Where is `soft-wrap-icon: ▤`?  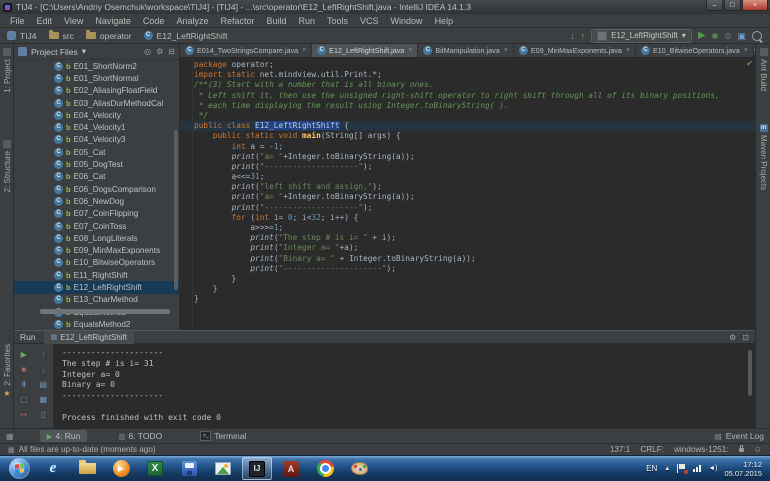 soft-wrap-icon: ▤ is located at coordinates (43, 384).